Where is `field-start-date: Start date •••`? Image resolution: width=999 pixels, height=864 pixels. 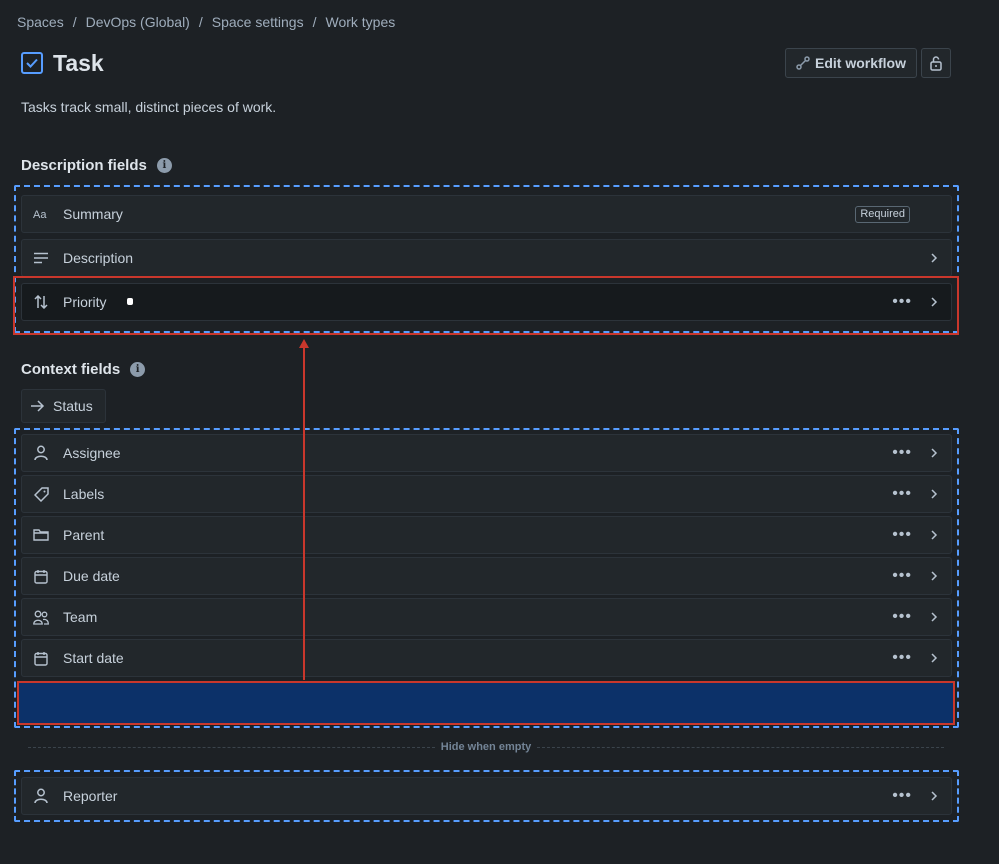 field-start-date: Start date ••• is located at coordinates (486, 658).